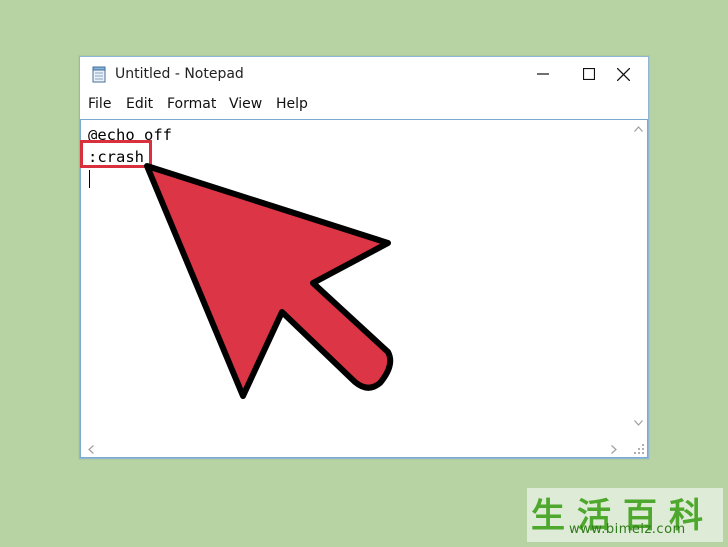  I want to click on minimize-icon, so click(543, 74).